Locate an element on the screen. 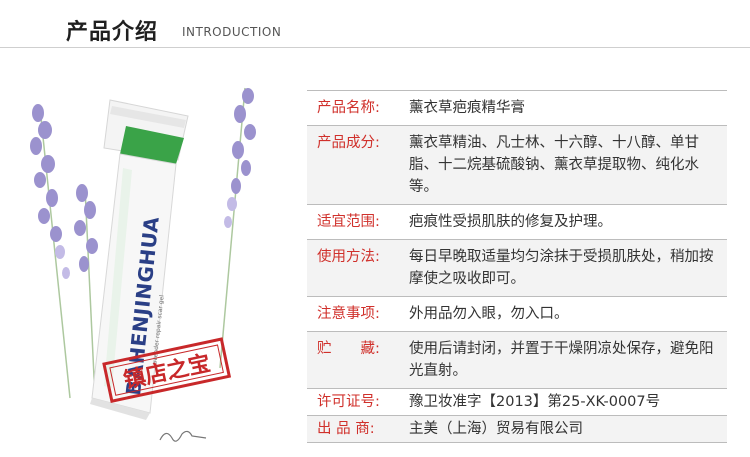 The height and width of the screenshot is (457, 750). header-divider is located at coordinates (375, 47).